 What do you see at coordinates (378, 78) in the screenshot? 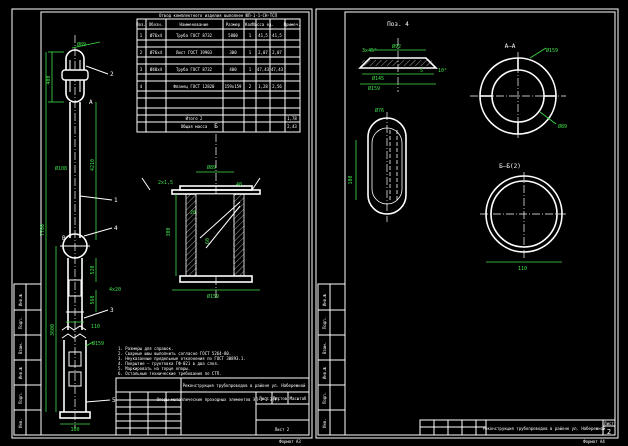
I see `pos4-dia-145: Ø145` at bounding box center [378, 78].